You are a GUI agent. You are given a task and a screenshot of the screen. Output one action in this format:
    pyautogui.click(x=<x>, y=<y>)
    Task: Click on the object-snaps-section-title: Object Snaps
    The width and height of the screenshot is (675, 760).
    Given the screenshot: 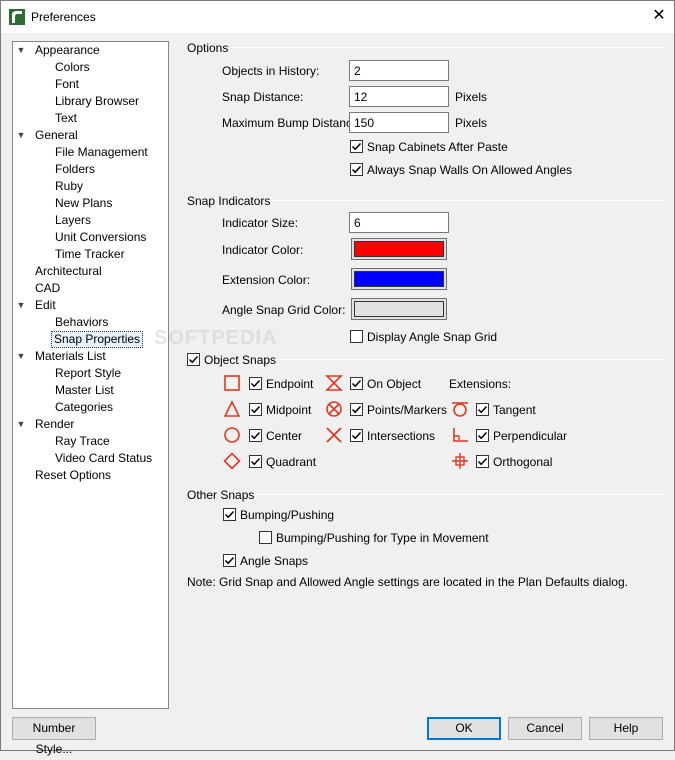 What is the action you would take?
    pyautogui.click(x=240, y=360)
    